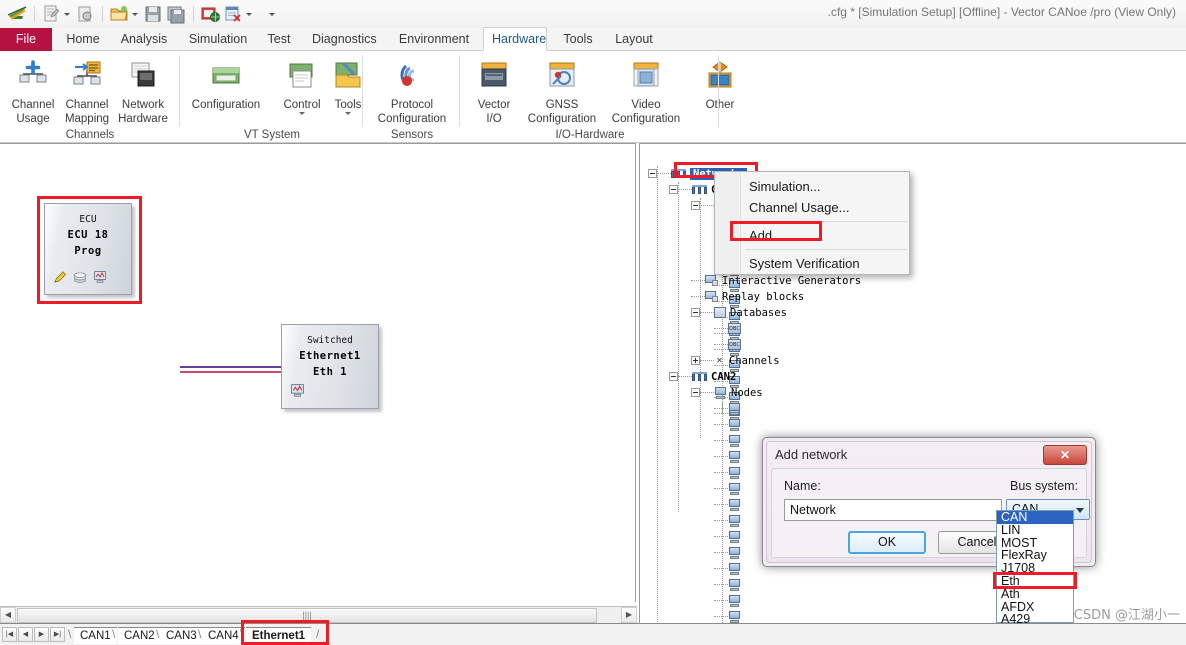  Describe the element at coordinates (494, 90) in the screenshot. I see `ribbon-button-vector-io: Vector I/O` at that location.